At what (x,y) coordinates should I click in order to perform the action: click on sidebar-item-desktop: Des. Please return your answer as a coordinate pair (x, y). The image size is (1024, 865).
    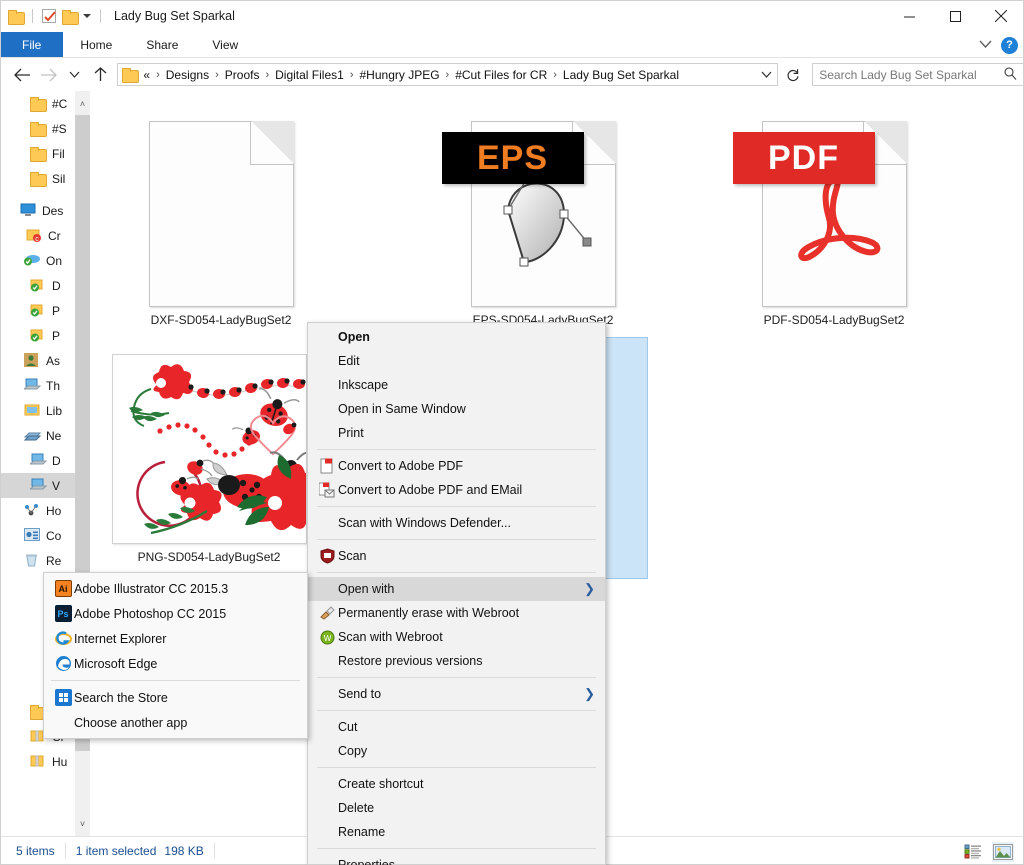
    Looking at the image, I should click on (37, 210).